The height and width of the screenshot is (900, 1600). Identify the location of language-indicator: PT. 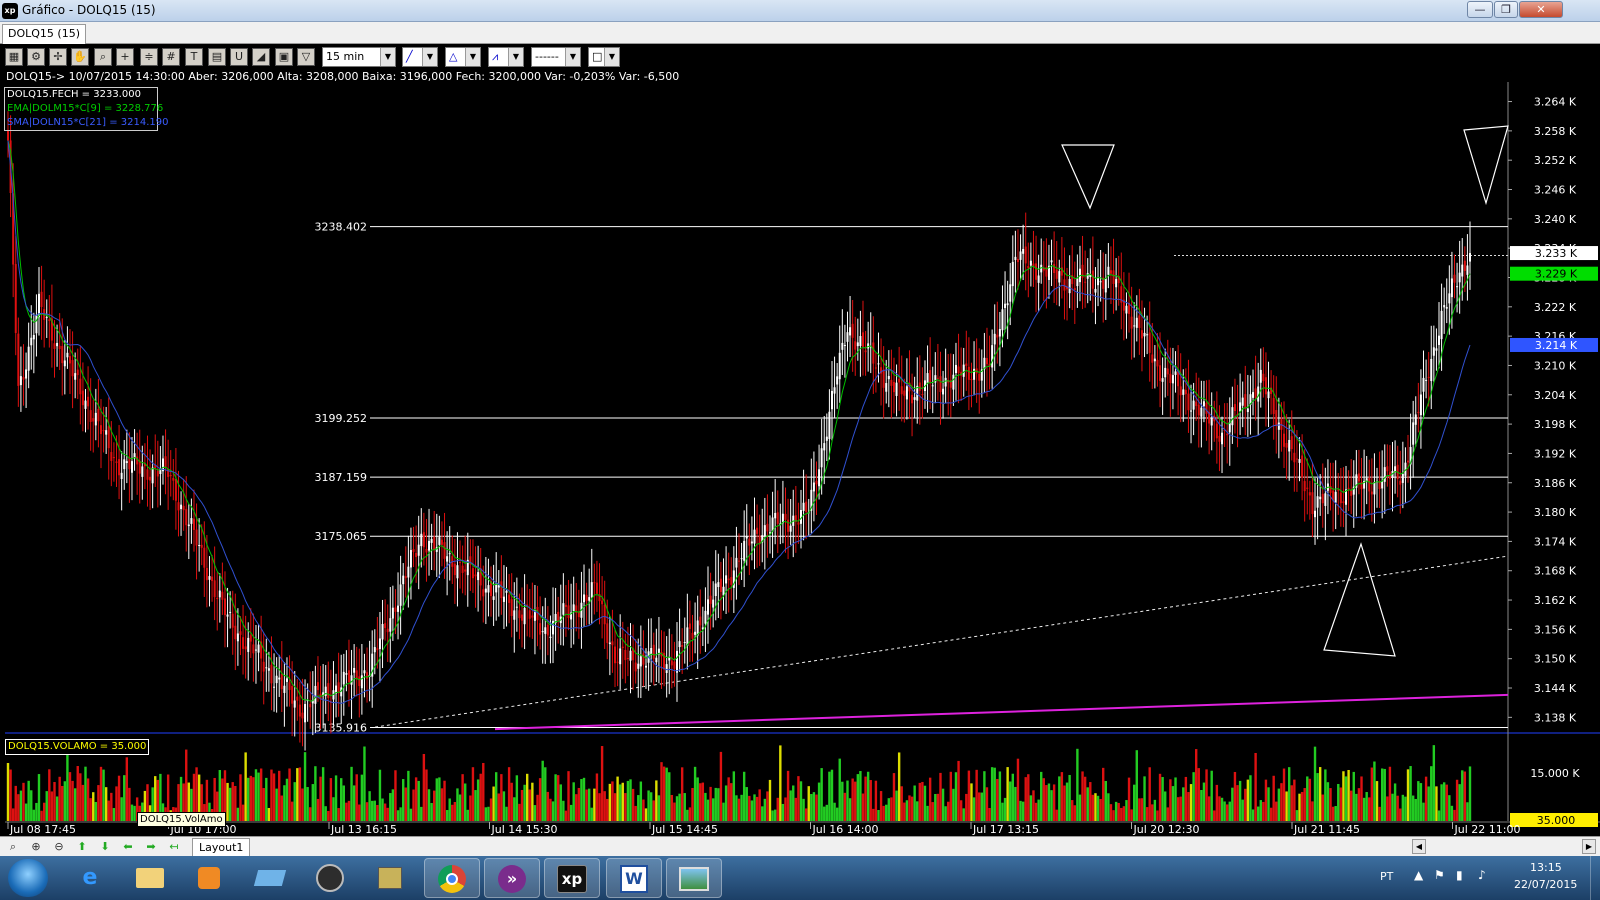
(1386, 876).